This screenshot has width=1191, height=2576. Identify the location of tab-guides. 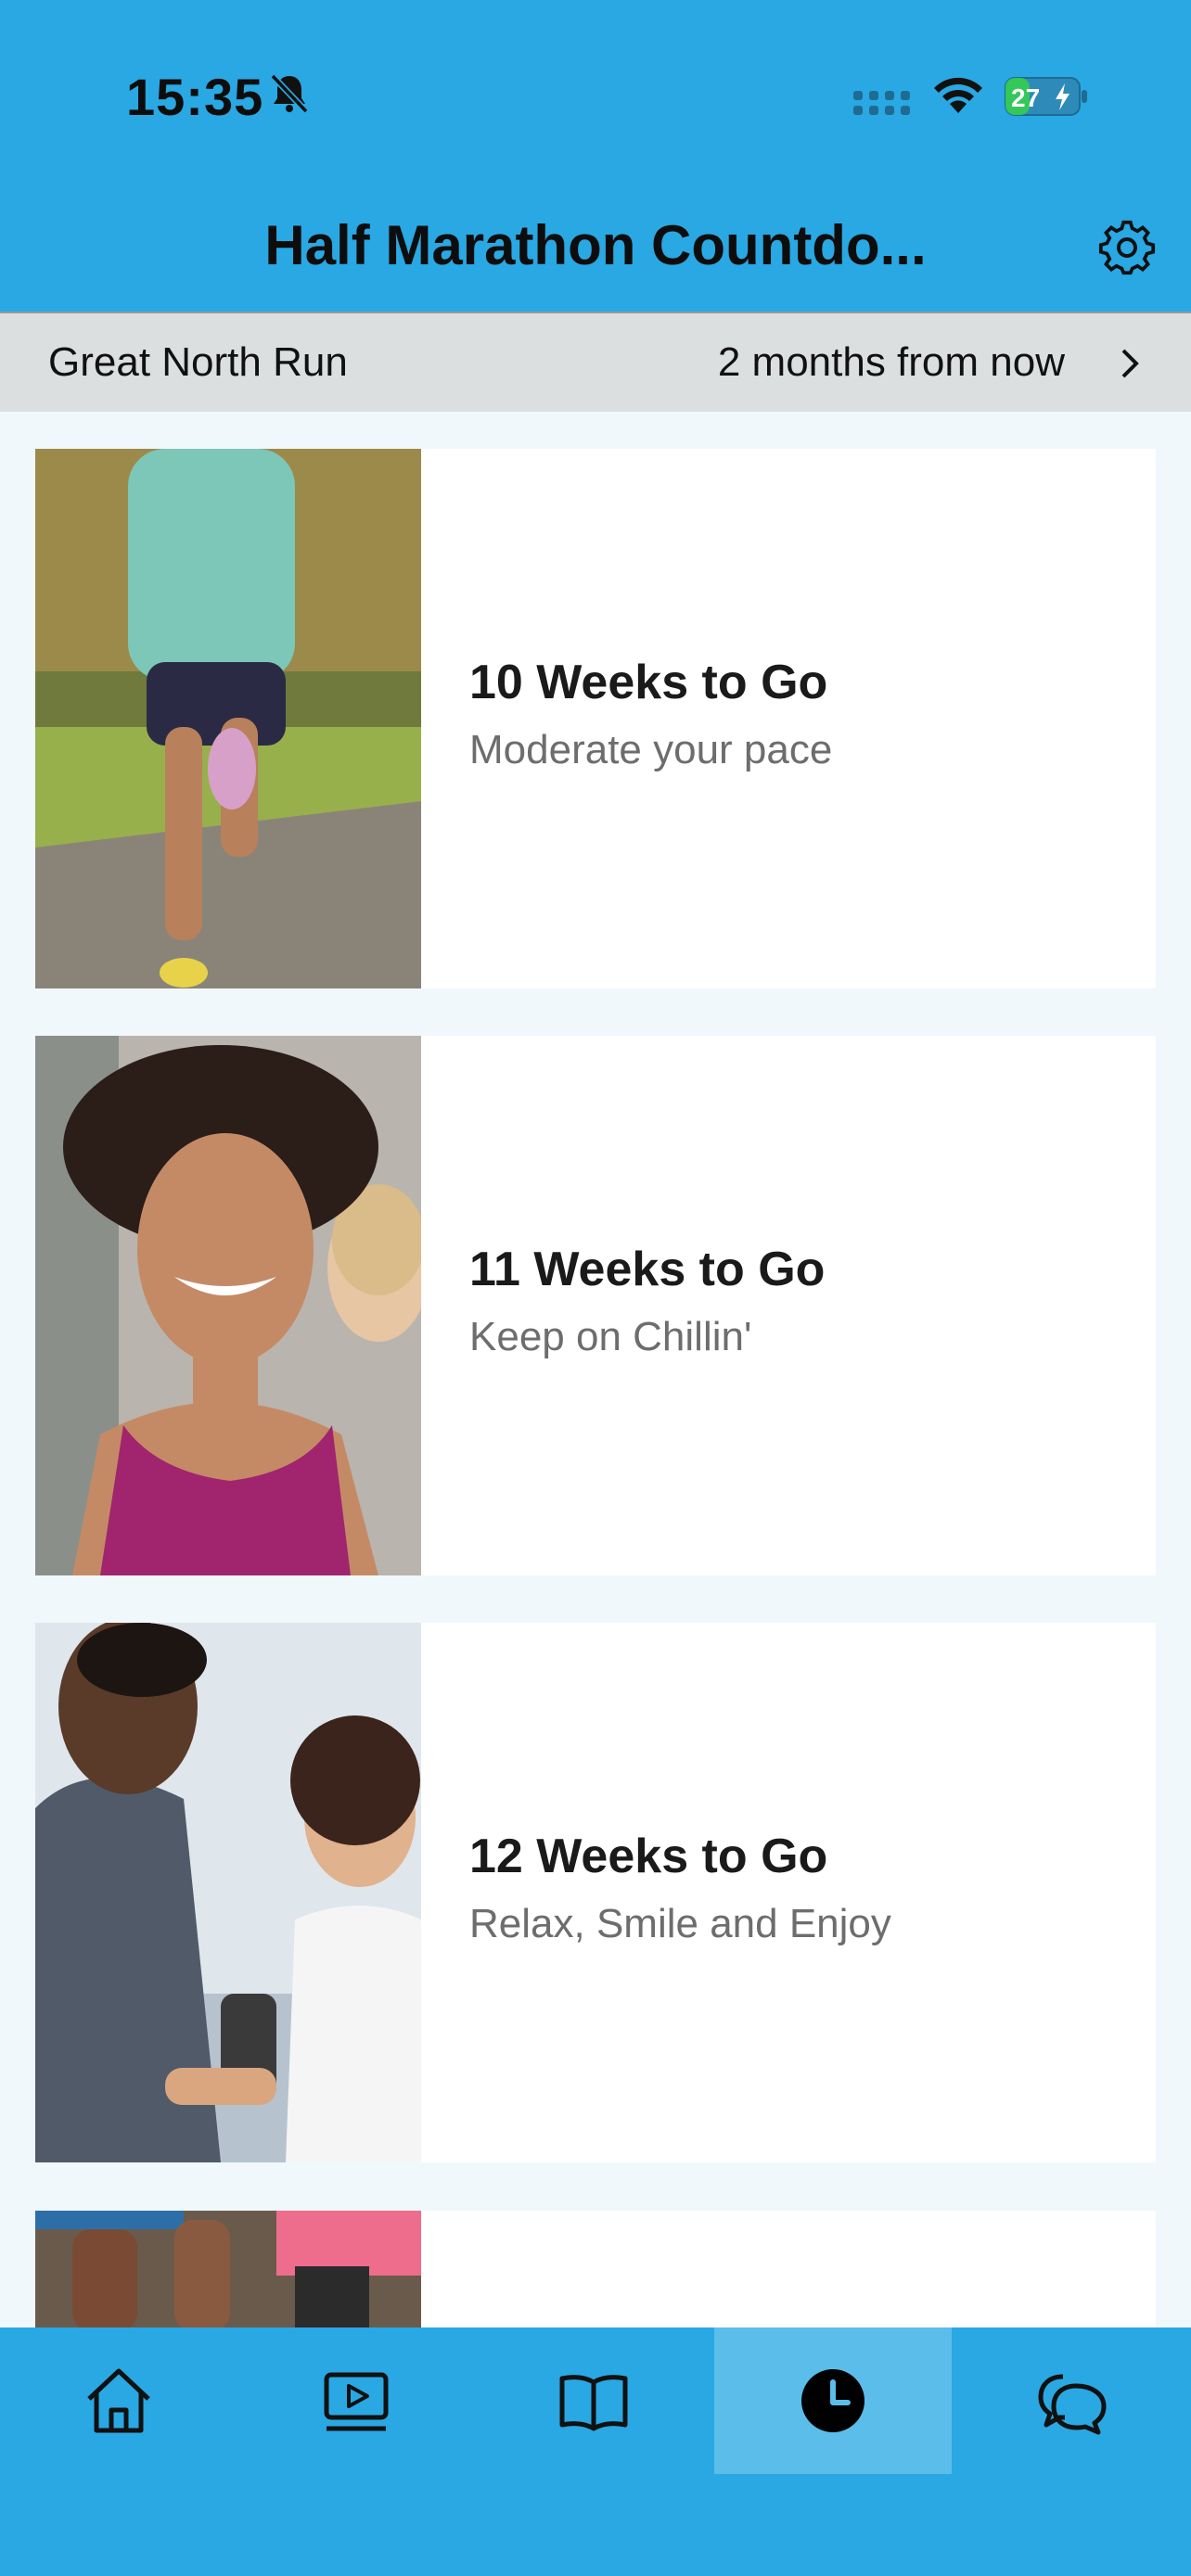
(593, 2400).